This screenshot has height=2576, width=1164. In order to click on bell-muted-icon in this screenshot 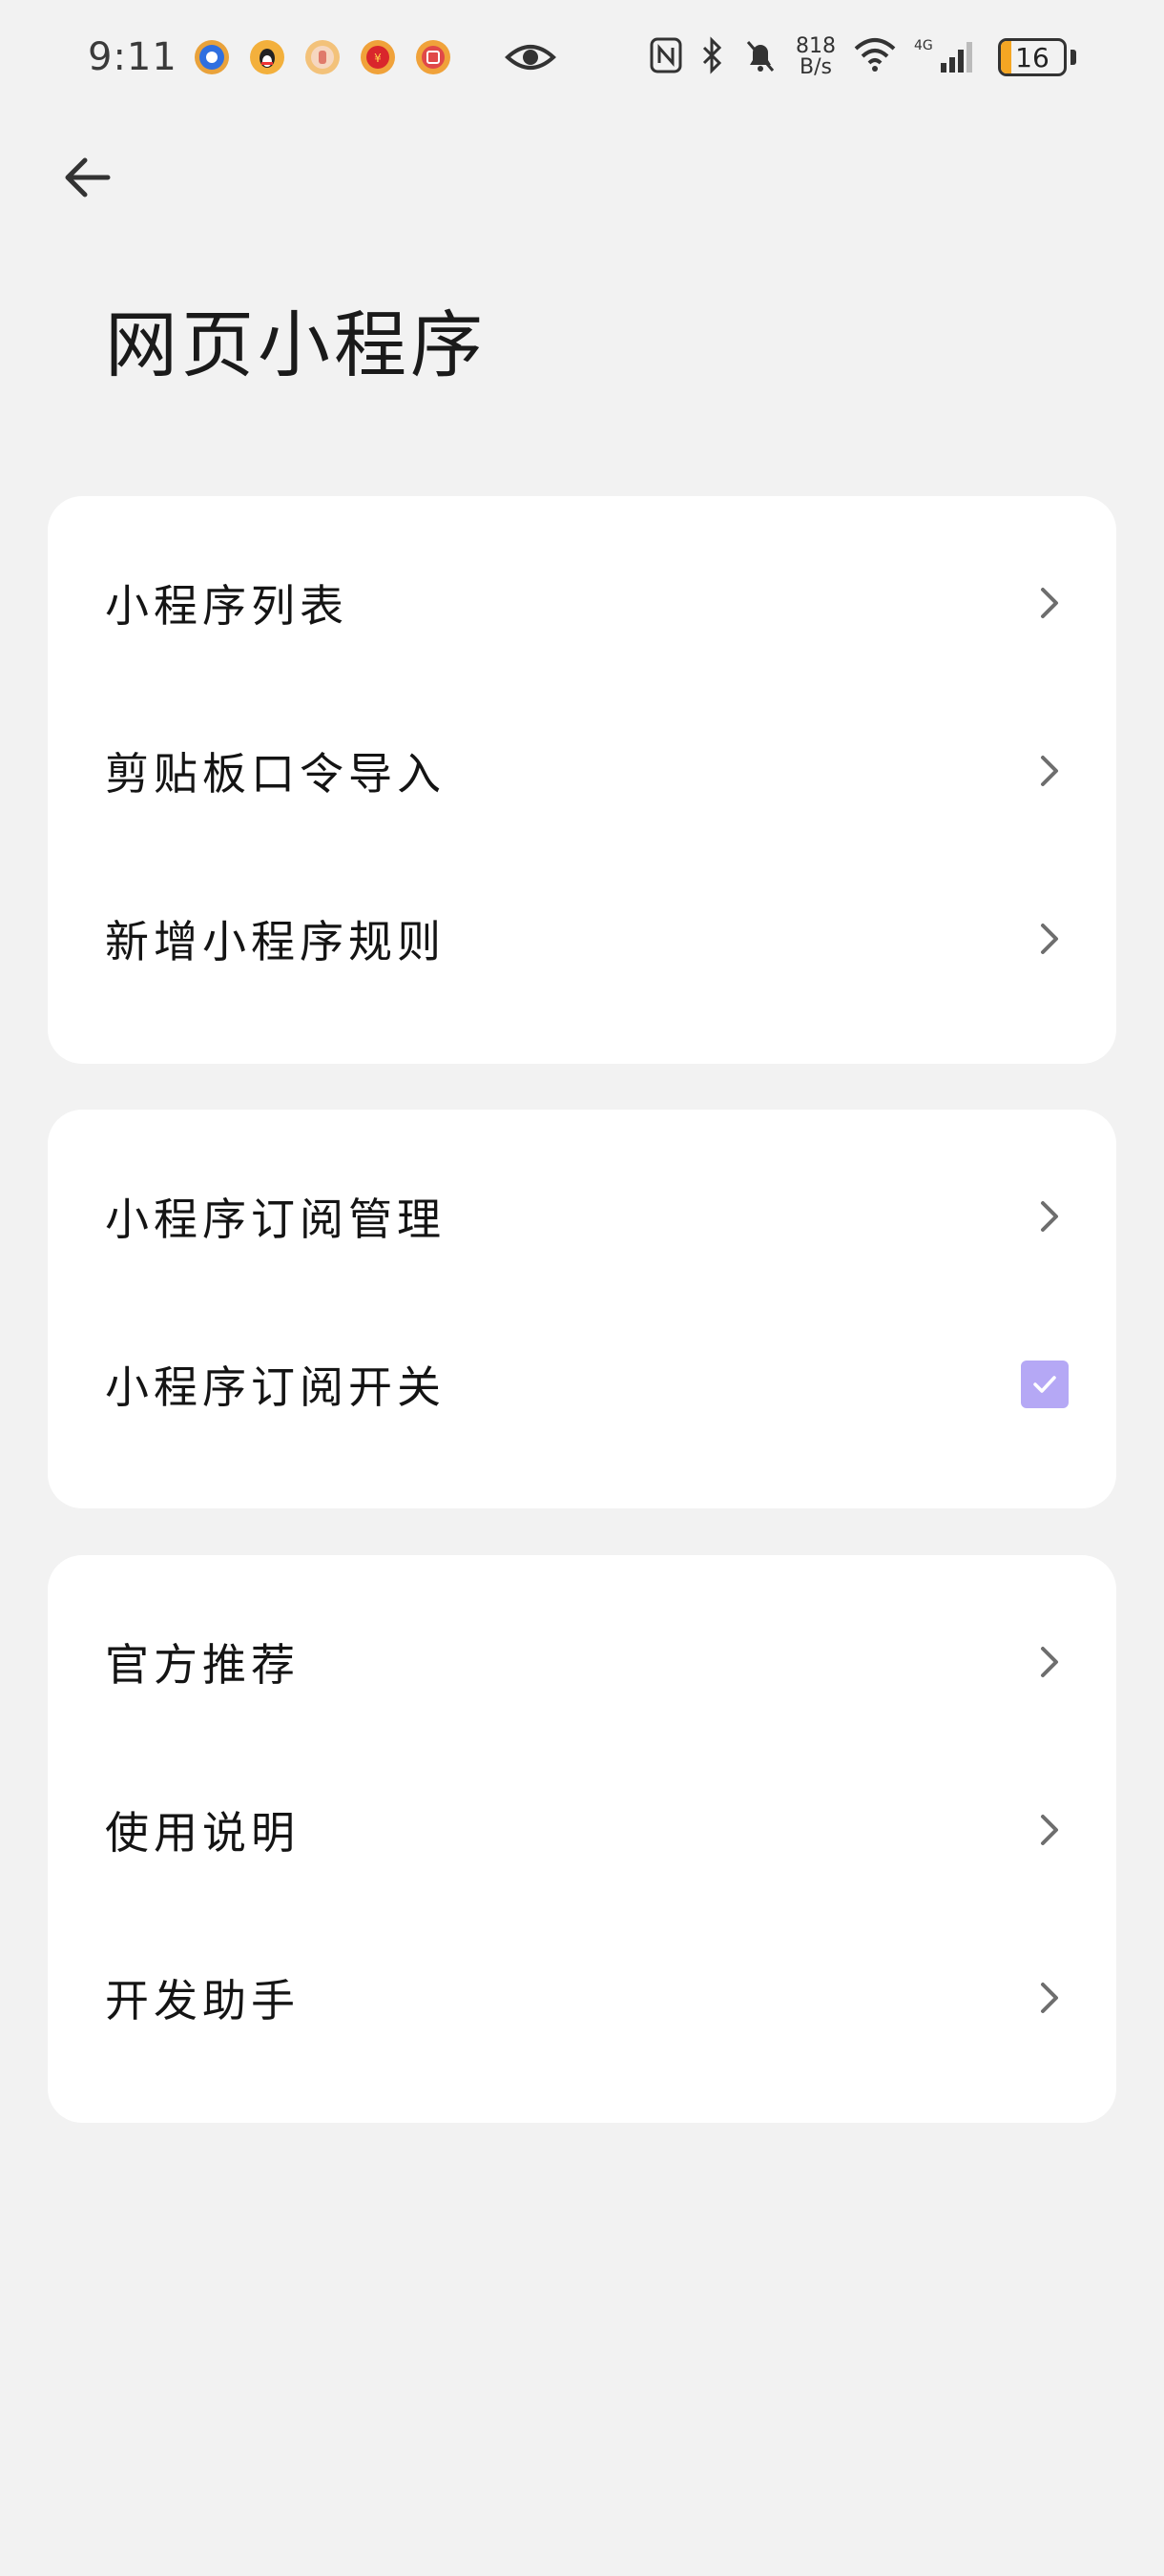, I will do `click(761, 57)`.